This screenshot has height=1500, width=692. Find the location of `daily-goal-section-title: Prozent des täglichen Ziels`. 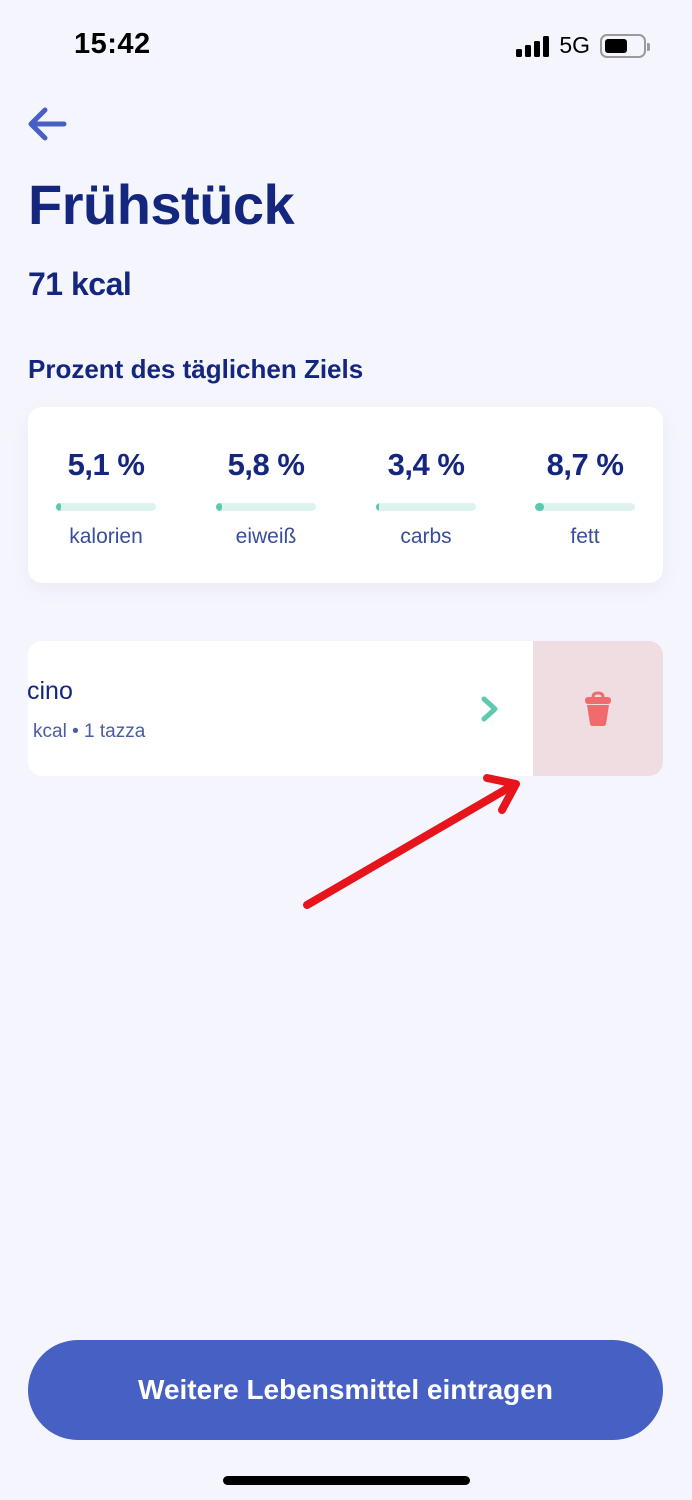

daily-goal-section-title: Prozent des täglichen Ziels is located at coordinates (196, 369).